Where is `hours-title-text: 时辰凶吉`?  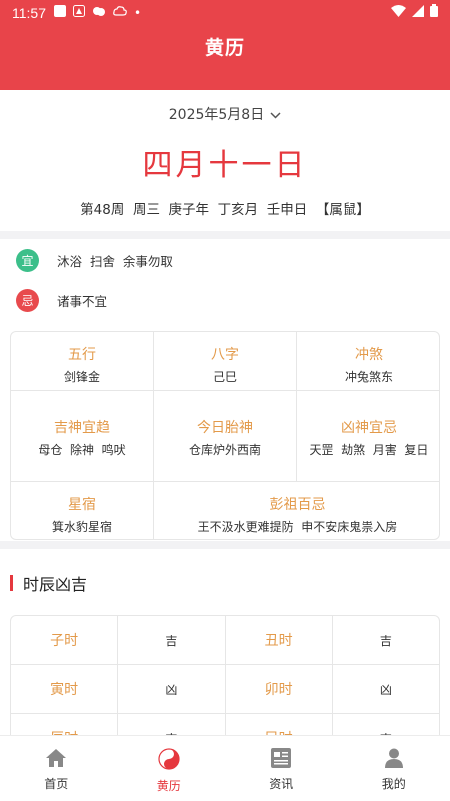 hours-title-text: 时辰凶吉 is located at coordinates (55, 584).